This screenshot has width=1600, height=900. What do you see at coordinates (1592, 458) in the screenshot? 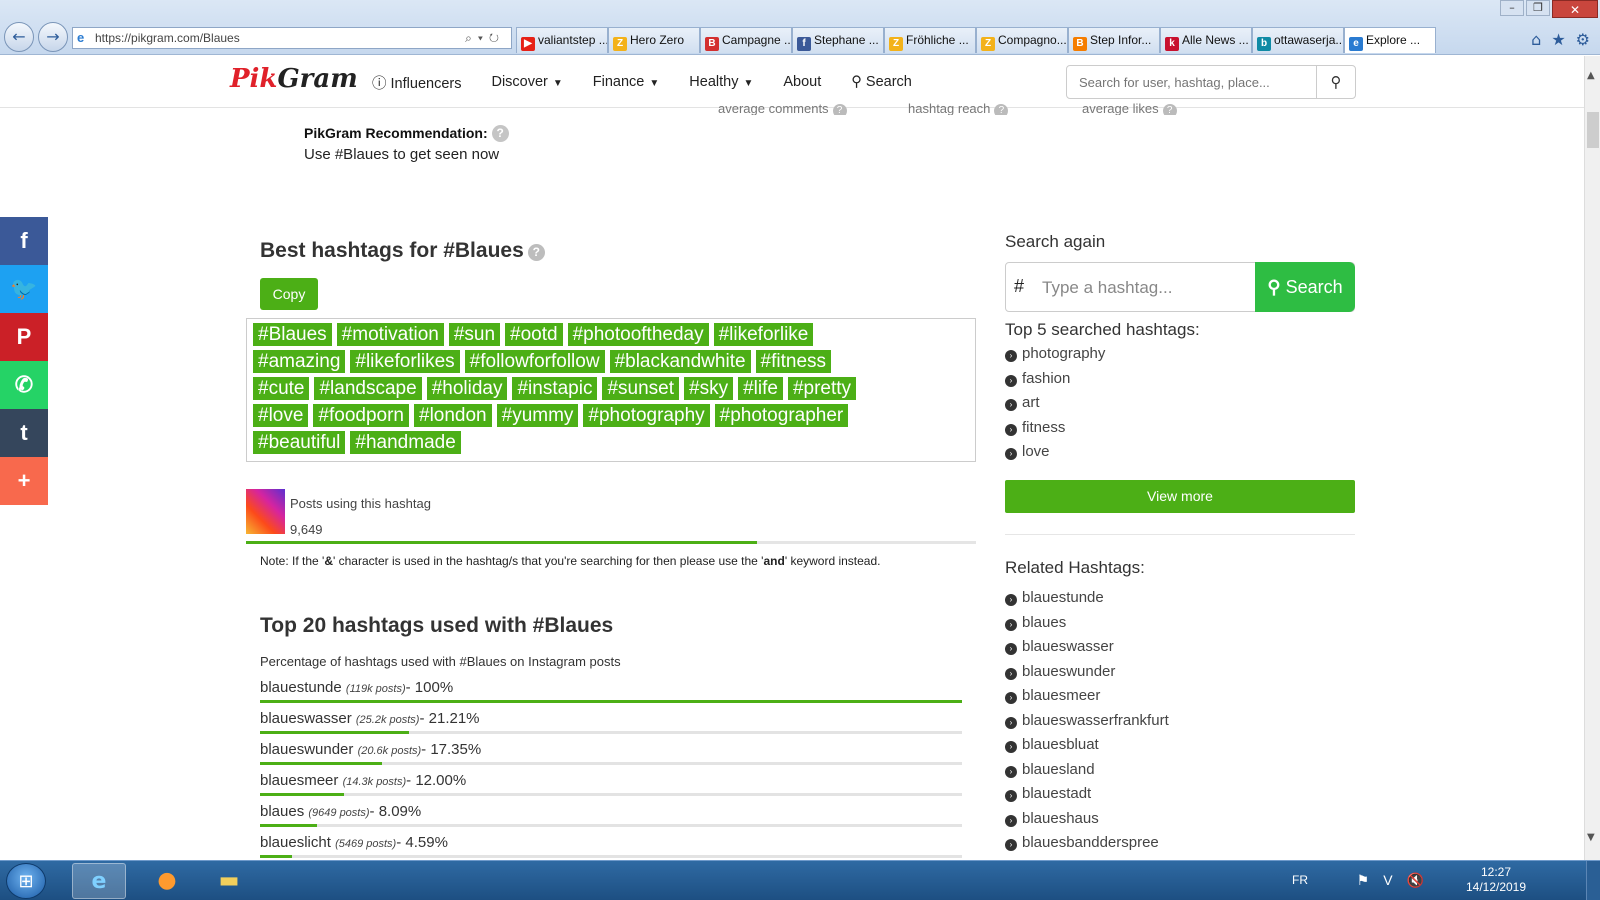
I see `page-scrollbar: ▲ ▼` at bounding box center [1592, 458].